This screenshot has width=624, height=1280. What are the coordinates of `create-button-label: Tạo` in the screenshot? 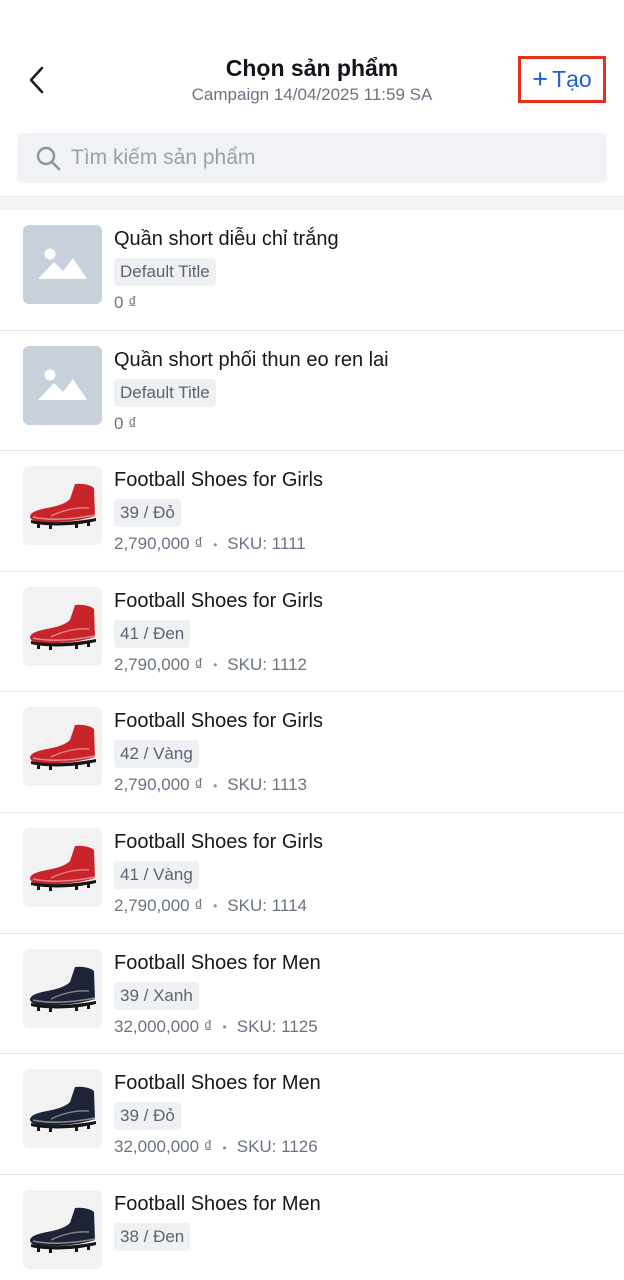 It's located at (572, 79).